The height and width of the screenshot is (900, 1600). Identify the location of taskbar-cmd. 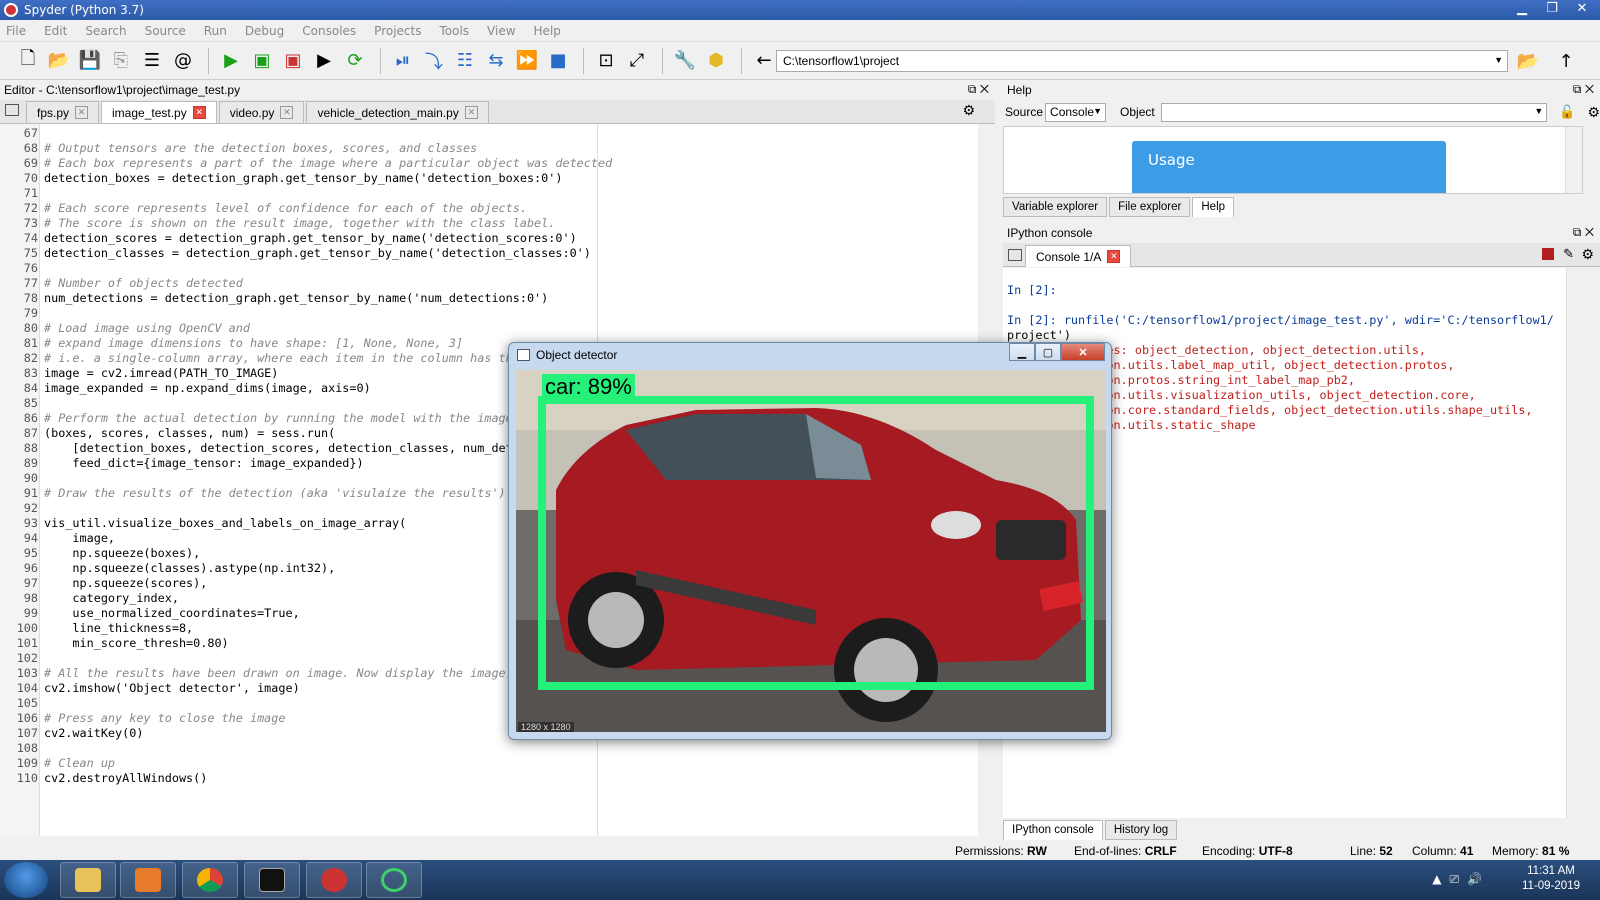
(272, 880).